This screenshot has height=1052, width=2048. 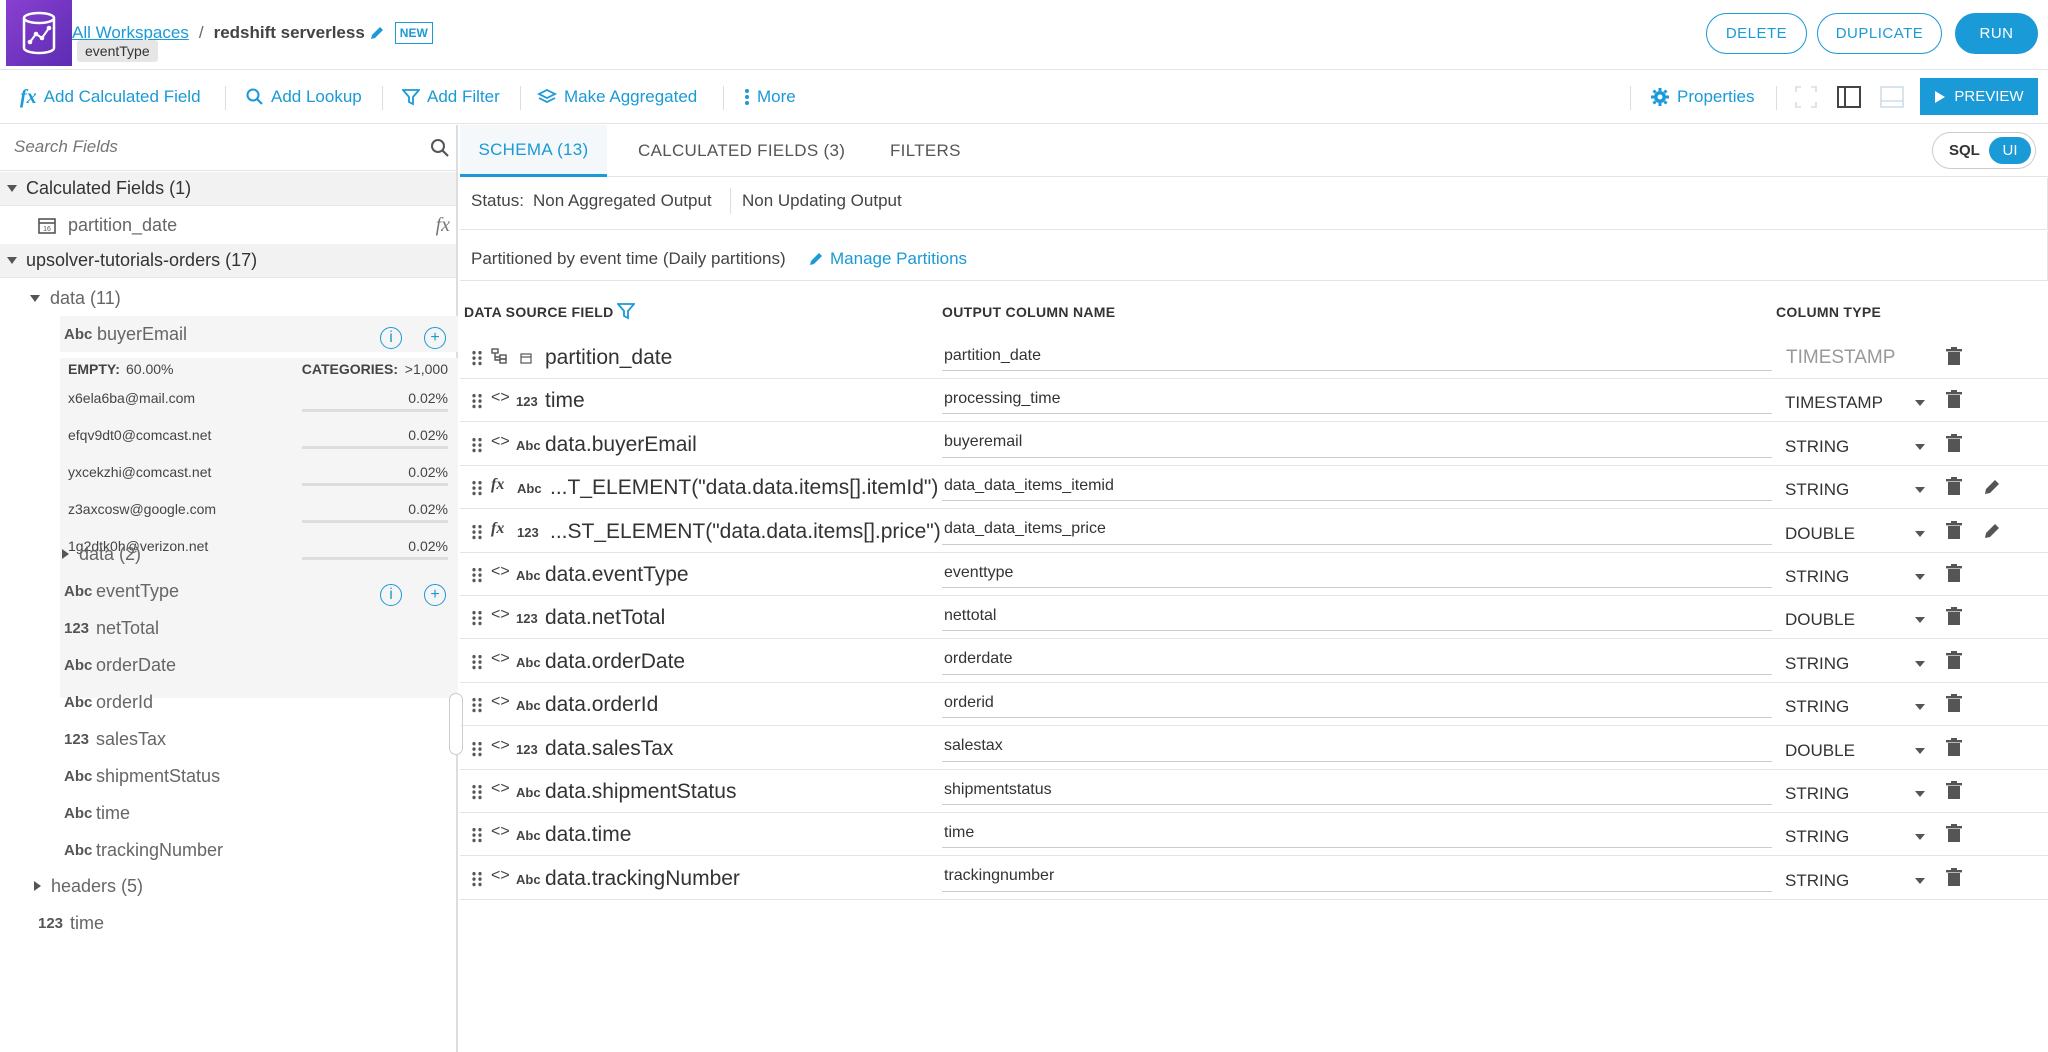 I want to click on search-icon, so click(x=440, y=148).